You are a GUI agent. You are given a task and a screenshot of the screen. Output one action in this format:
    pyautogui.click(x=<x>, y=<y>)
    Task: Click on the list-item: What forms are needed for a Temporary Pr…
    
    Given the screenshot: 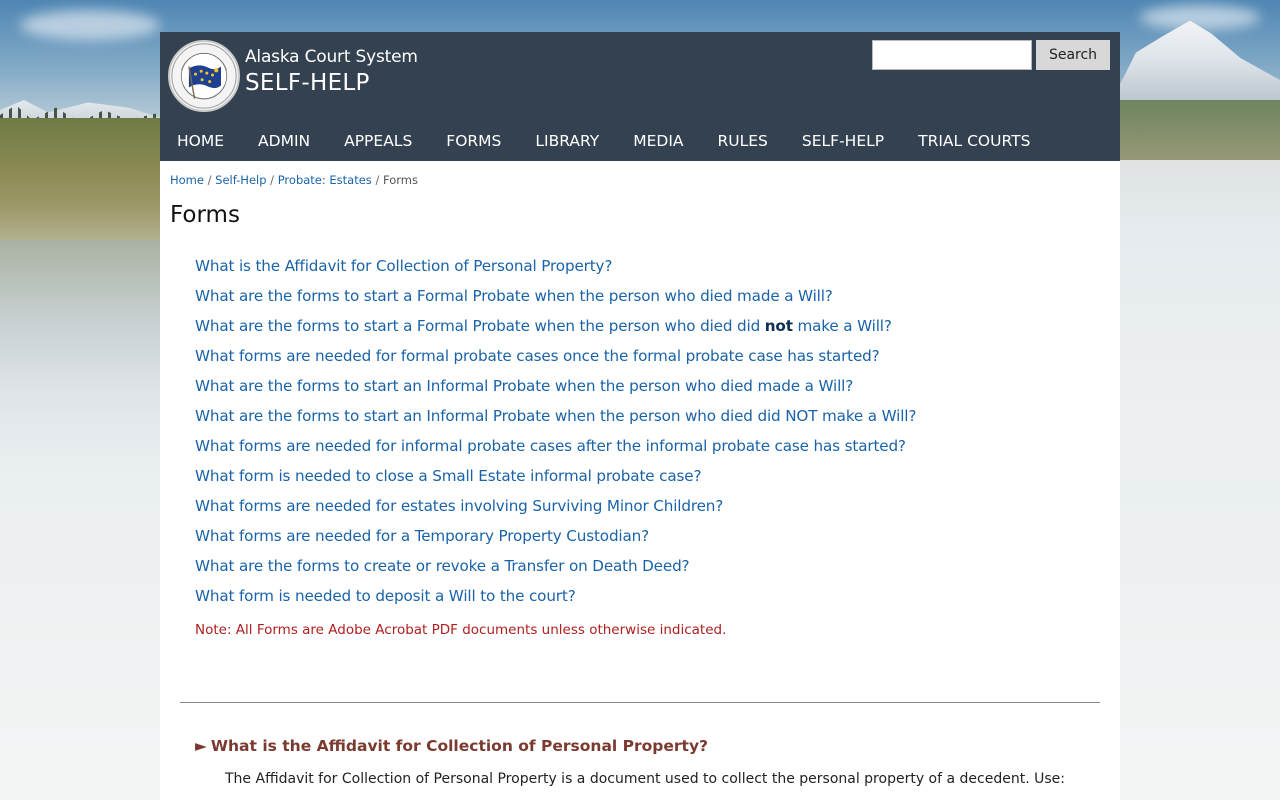 What is the action you would take?
    pyautogui.click(x=555, y=539)
    